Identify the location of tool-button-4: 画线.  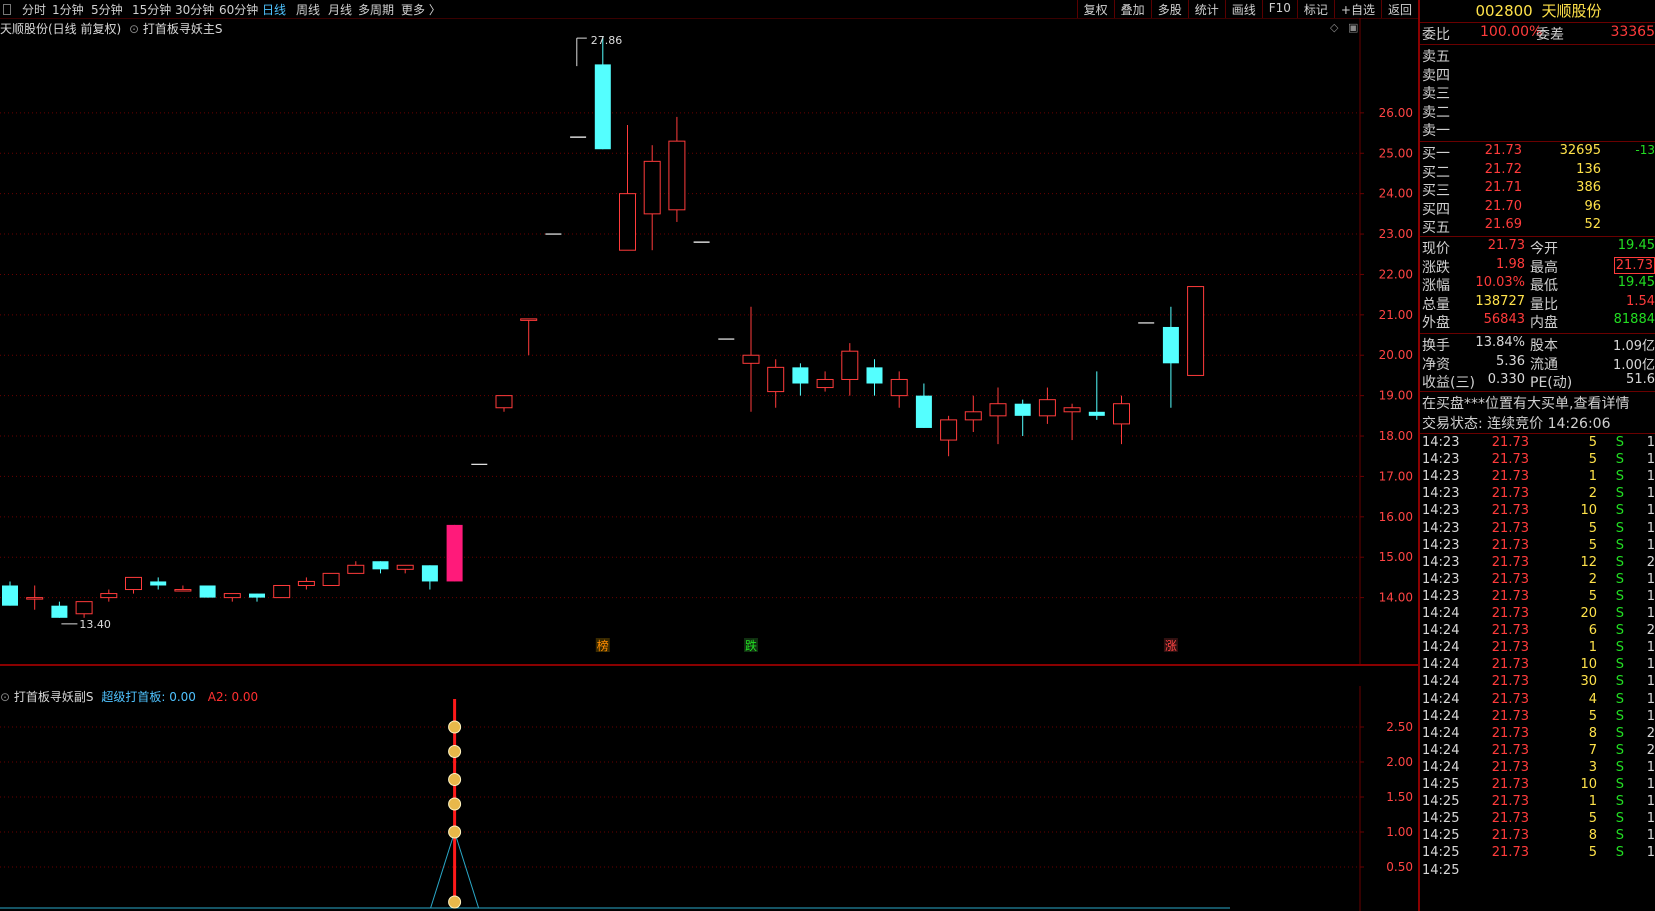
(1243, 9).